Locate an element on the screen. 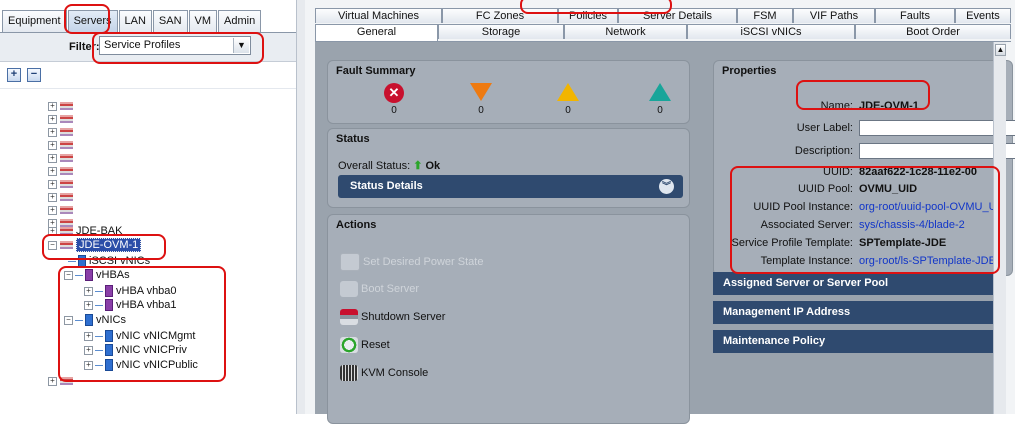  tab-fc-zones: FC Zones is located at coordinates (500, 15).